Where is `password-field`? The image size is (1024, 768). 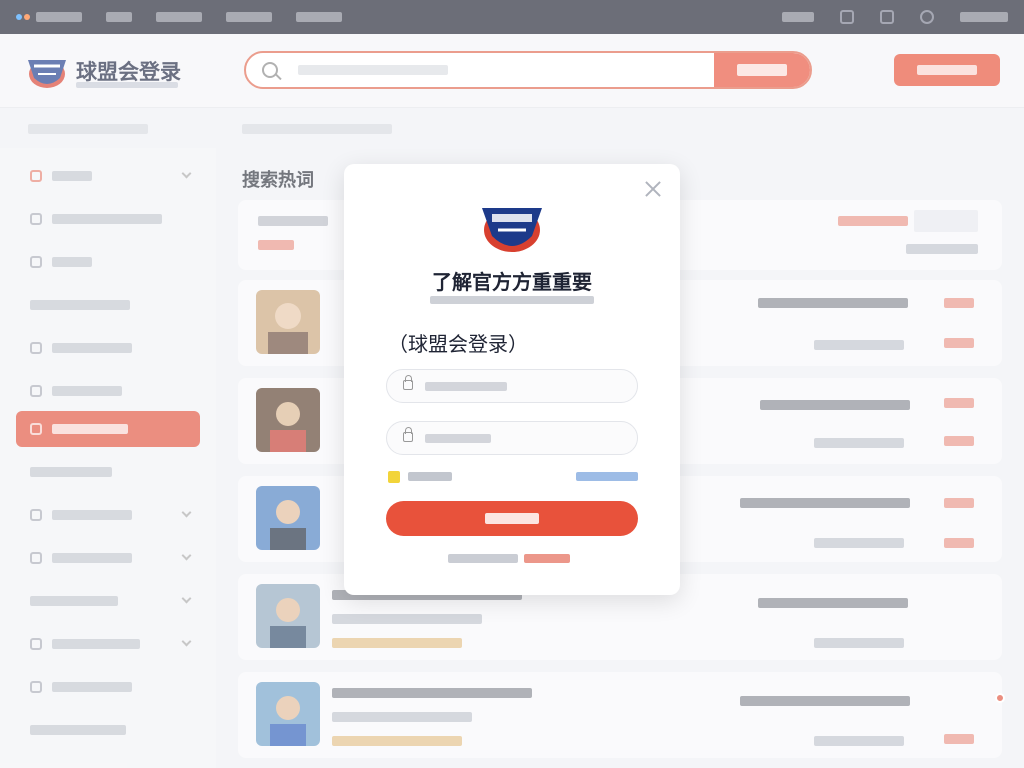 password-field is located at coordinates (512, 438).